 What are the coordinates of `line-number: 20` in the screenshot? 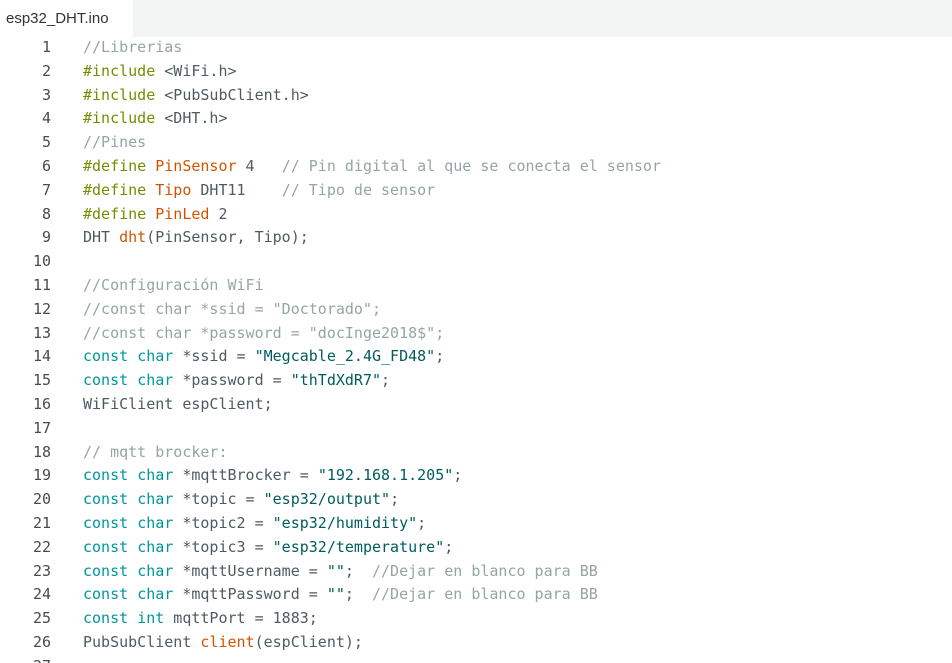 It's located at (41, 499).